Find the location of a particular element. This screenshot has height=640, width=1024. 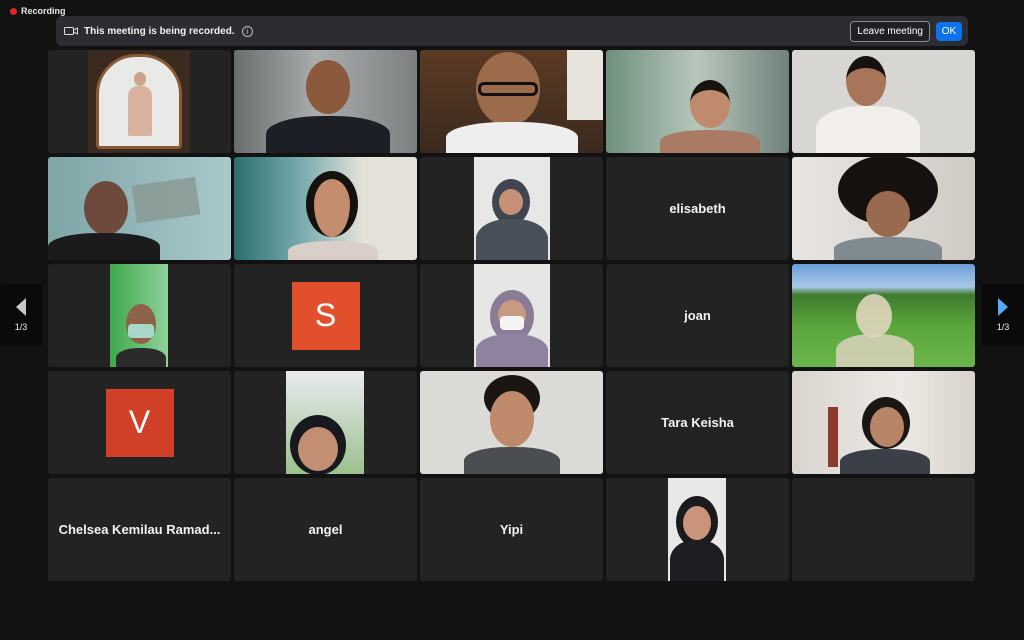

participant-name: joan is located at coordinates (697, 315).